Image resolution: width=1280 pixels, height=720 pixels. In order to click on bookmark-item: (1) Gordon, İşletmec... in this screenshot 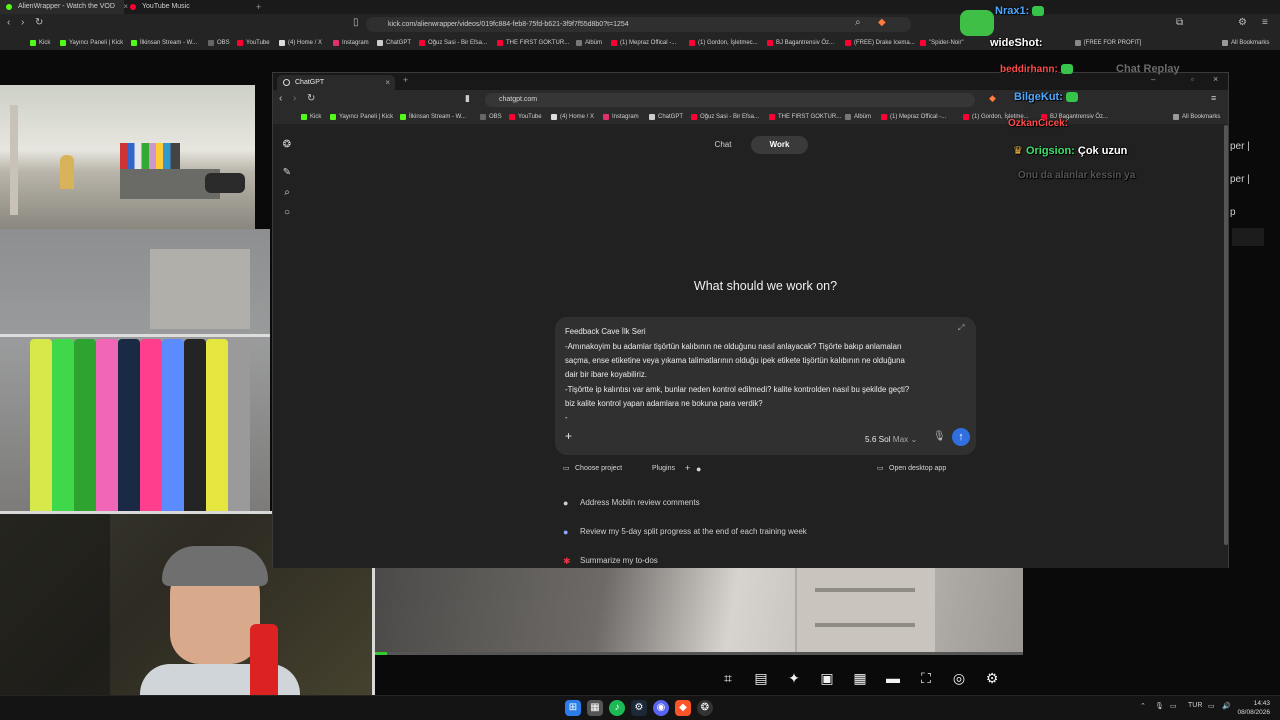, I will do `click(723, 43)`.